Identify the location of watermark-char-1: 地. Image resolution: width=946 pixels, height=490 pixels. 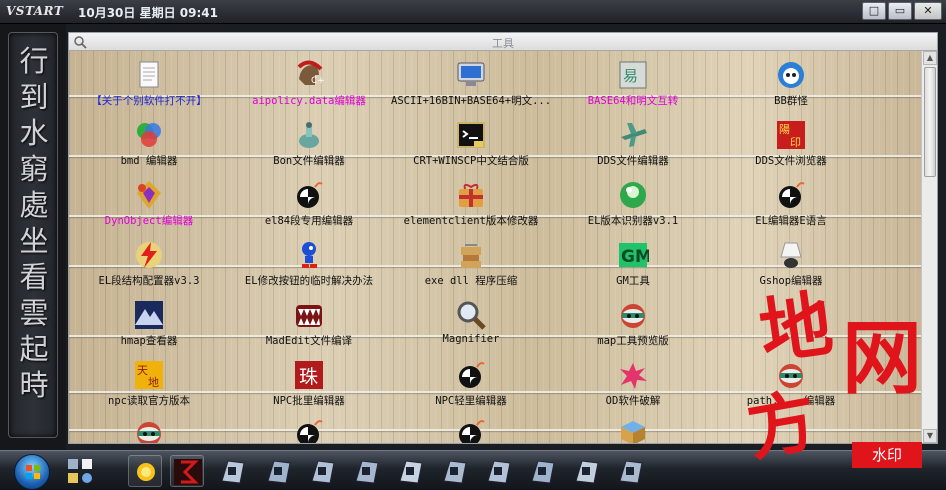
(796, 327).